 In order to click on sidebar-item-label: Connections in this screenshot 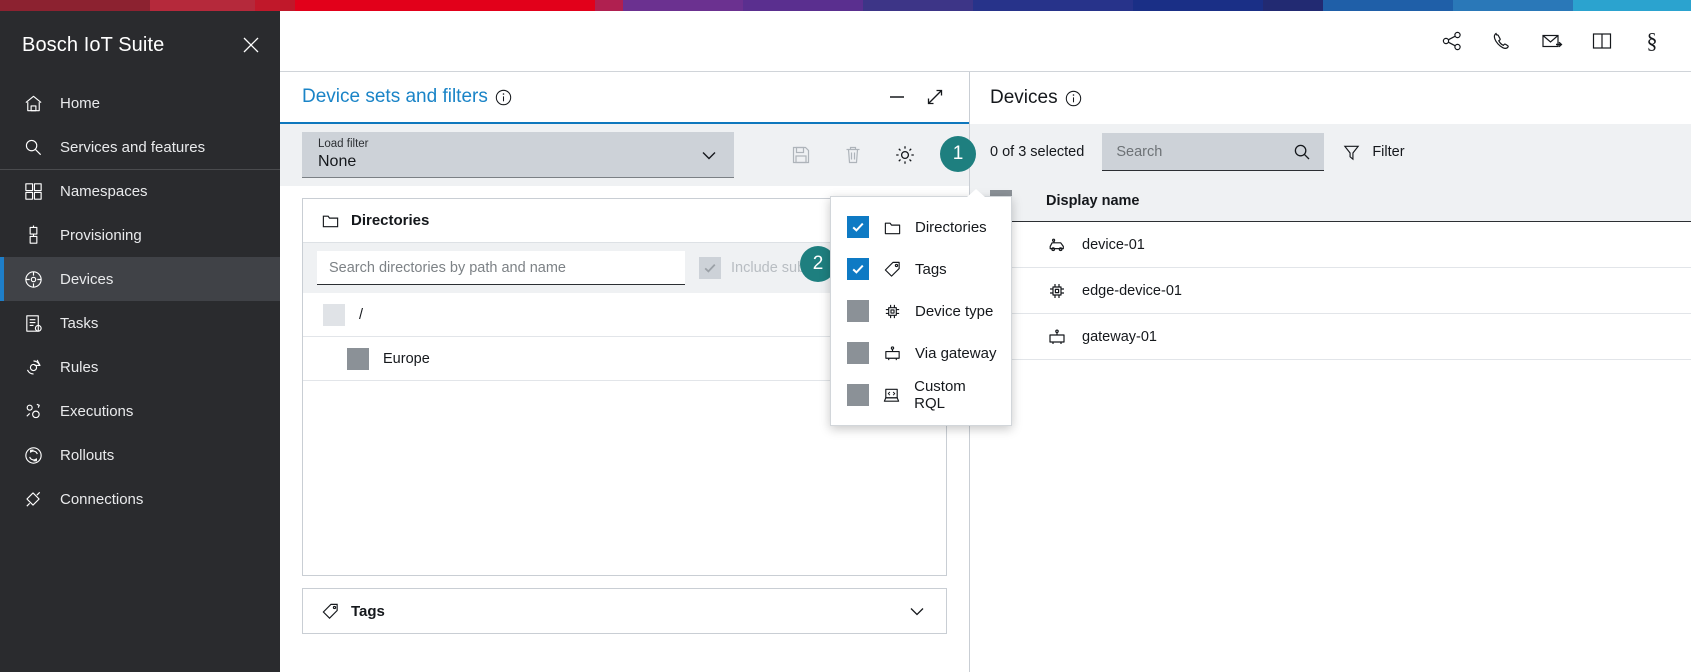, I will do `click(102, 499)`.